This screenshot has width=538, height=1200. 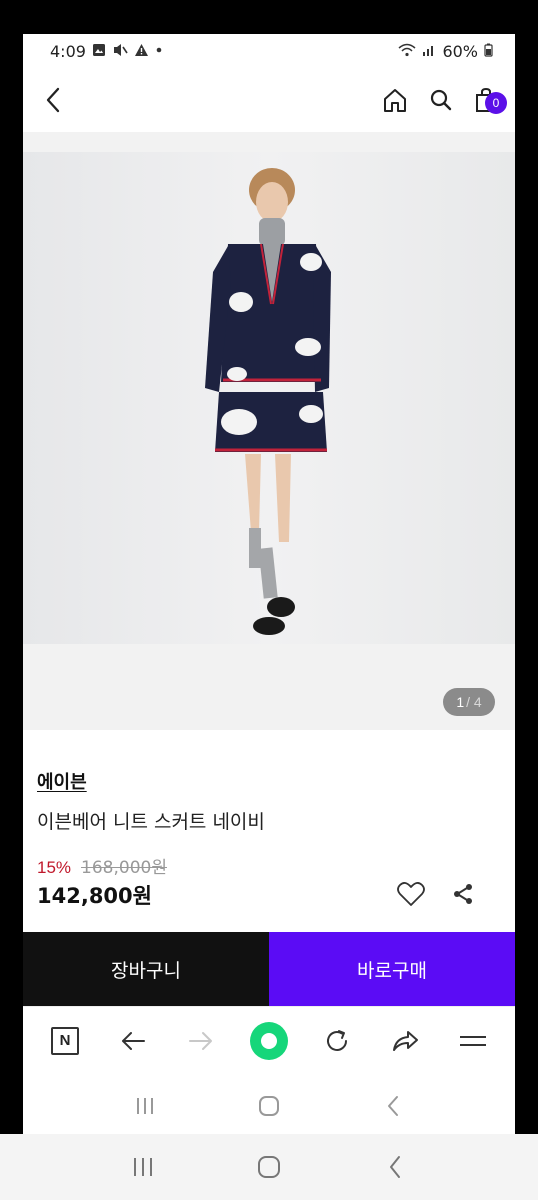 I want to click on home-icon, so click(x=395, y=100).